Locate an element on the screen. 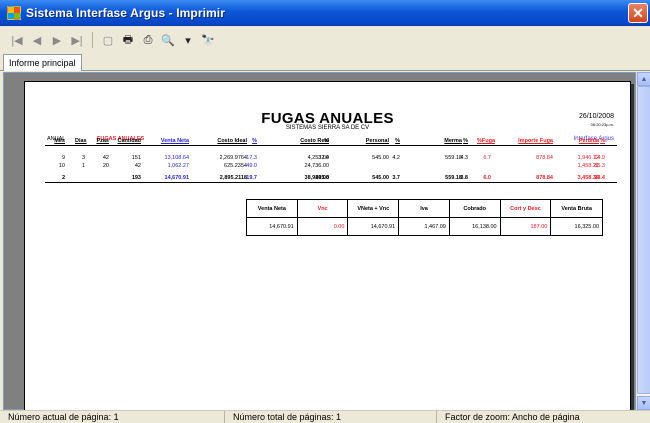  report-time: 06:20:23p.m. is located at coordinates (602, 124).